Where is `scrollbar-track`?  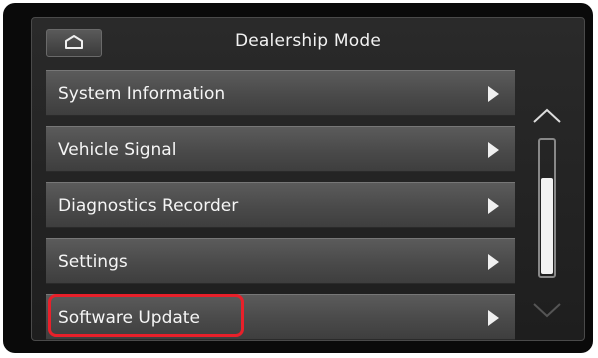
scrollbar-track is located at coordinates (547, 208).